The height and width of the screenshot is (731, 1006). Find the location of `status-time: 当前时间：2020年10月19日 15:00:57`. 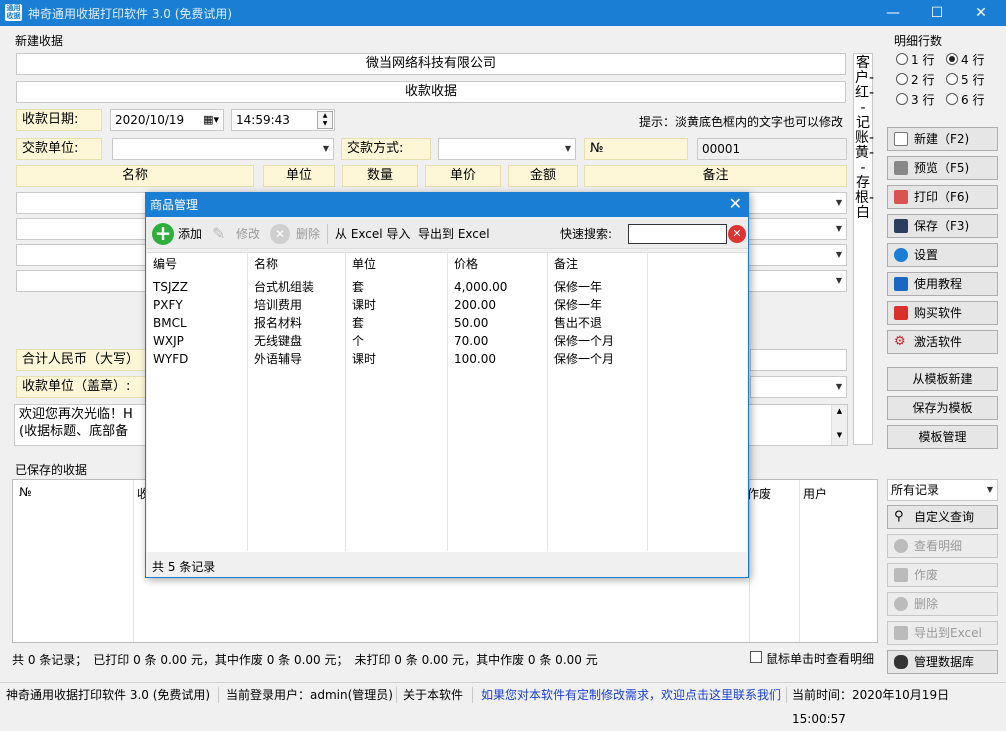

status-time: 当前时间：2020年10月19日 15:00:57 is located at coordinates (871, 707).